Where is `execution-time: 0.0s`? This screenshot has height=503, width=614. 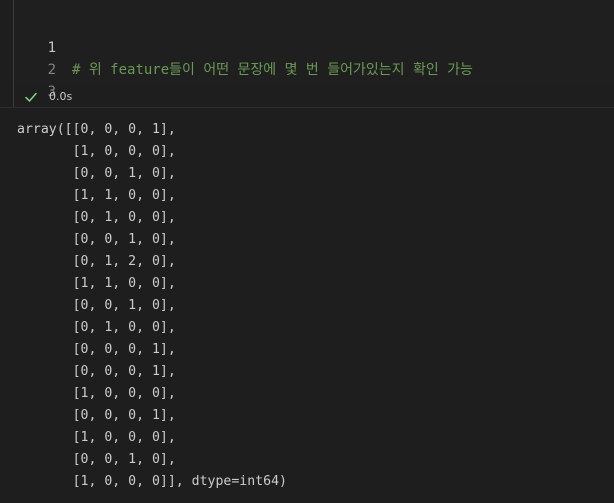
execution-time: 0.0s is located at coordinates (61, 96).